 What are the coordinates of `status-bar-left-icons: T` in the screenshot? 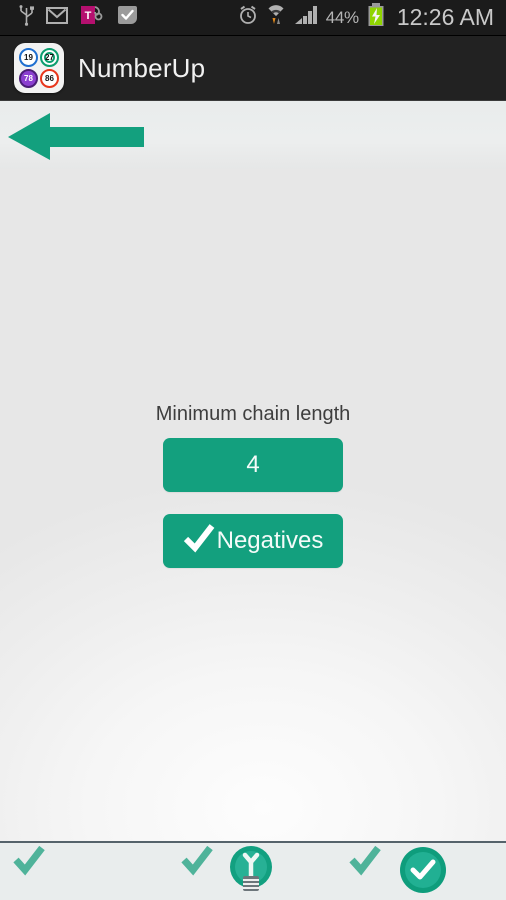 It's located at (69, 17).